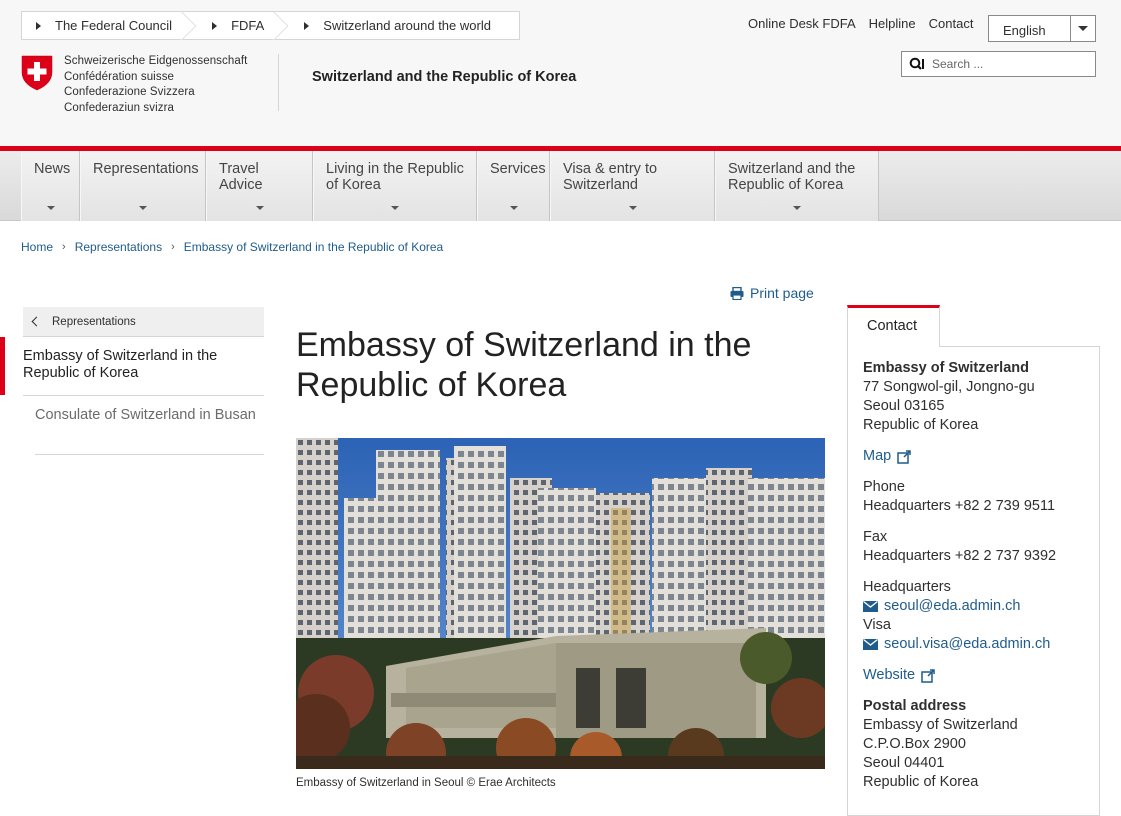  I want to click on phone-label: Phone, so click(884, 487).